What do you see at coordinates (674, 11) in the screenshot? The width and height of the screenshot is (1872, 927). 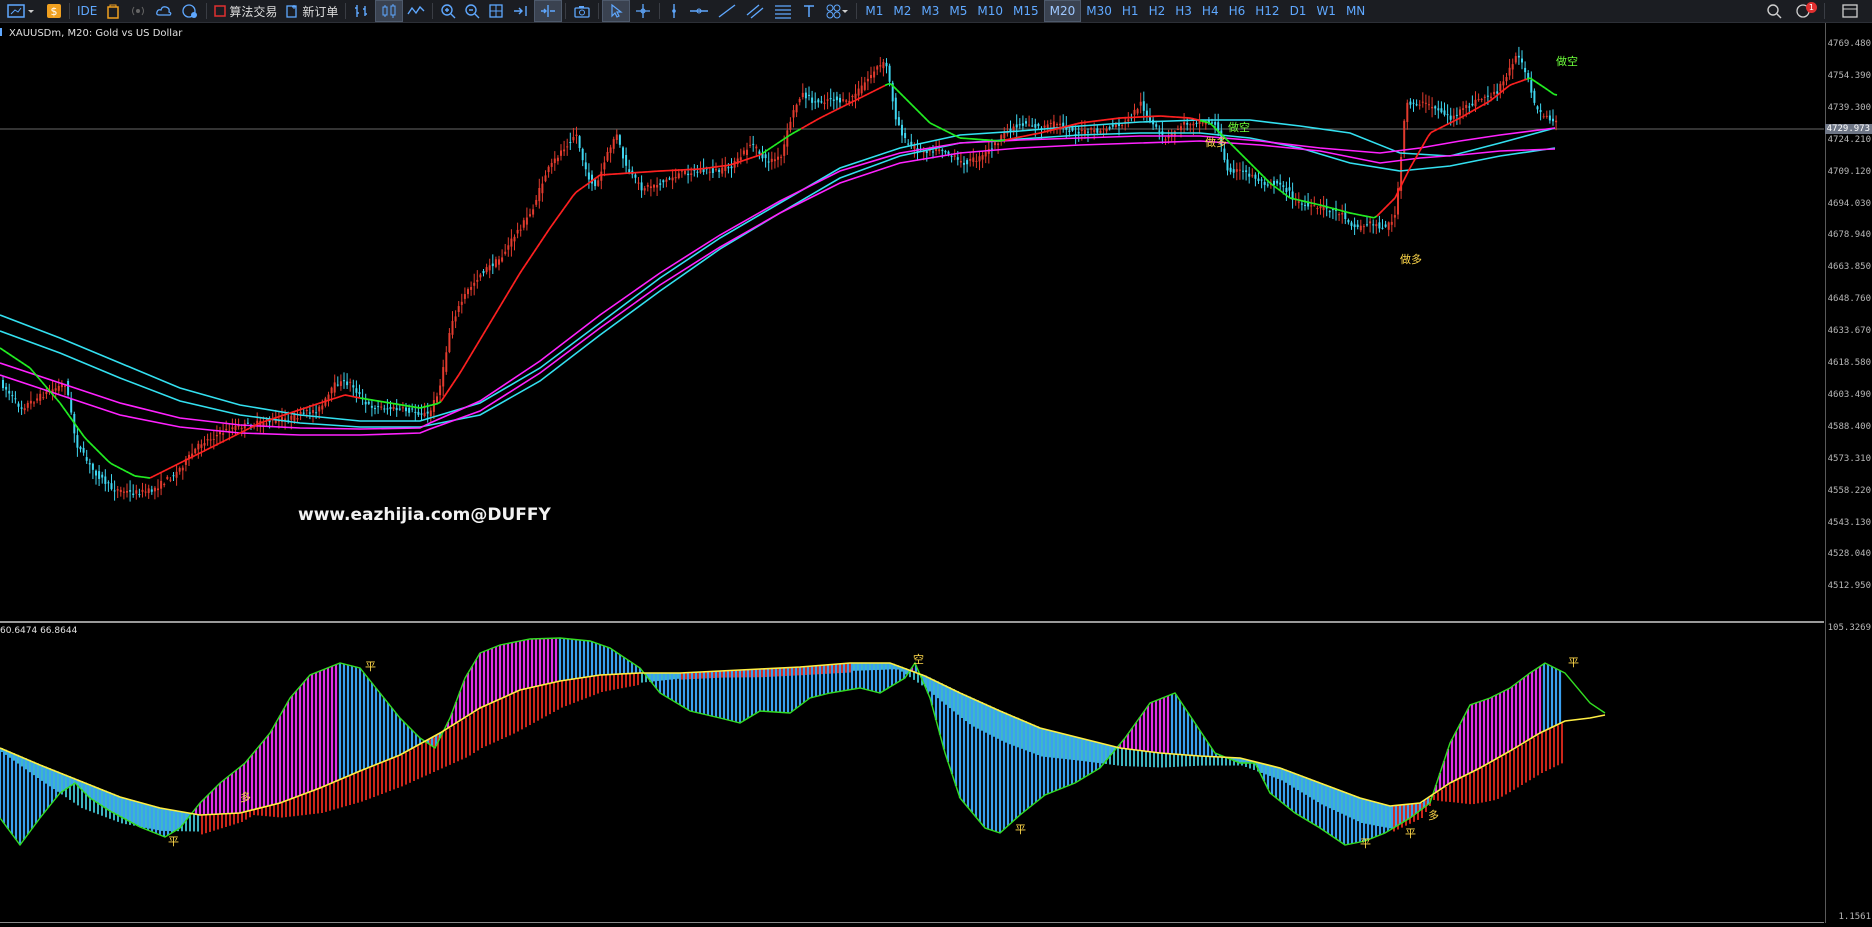 I see `vertical-line-icon` at bounding box center [674, 11].